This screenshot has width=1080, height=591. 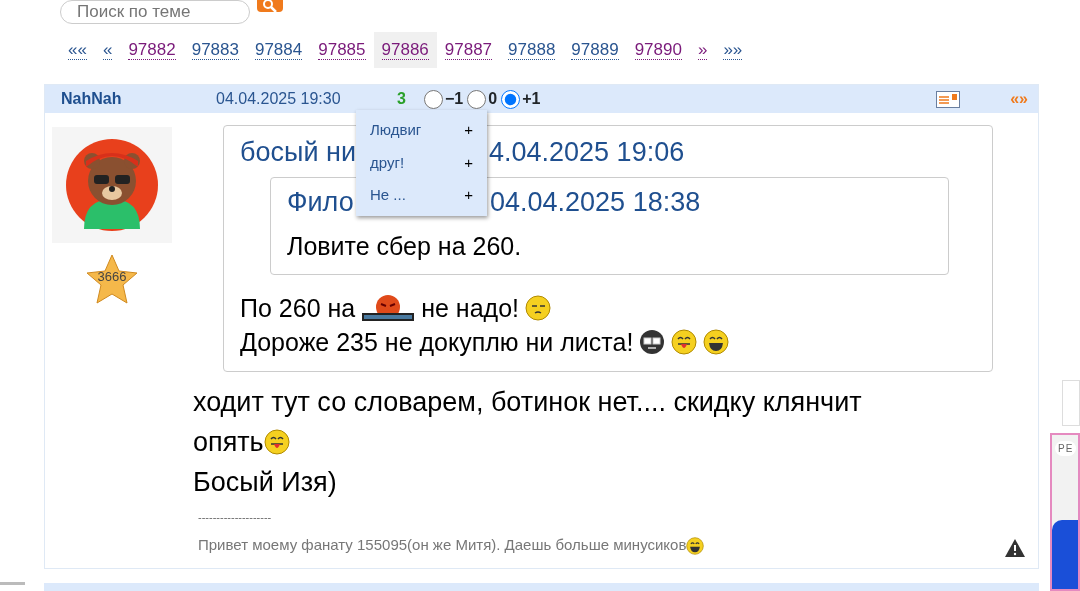 What do you see at coordinates (521, 99) in the screenshot?
I see `vote-option: +1` at bounding box center [521, 99].